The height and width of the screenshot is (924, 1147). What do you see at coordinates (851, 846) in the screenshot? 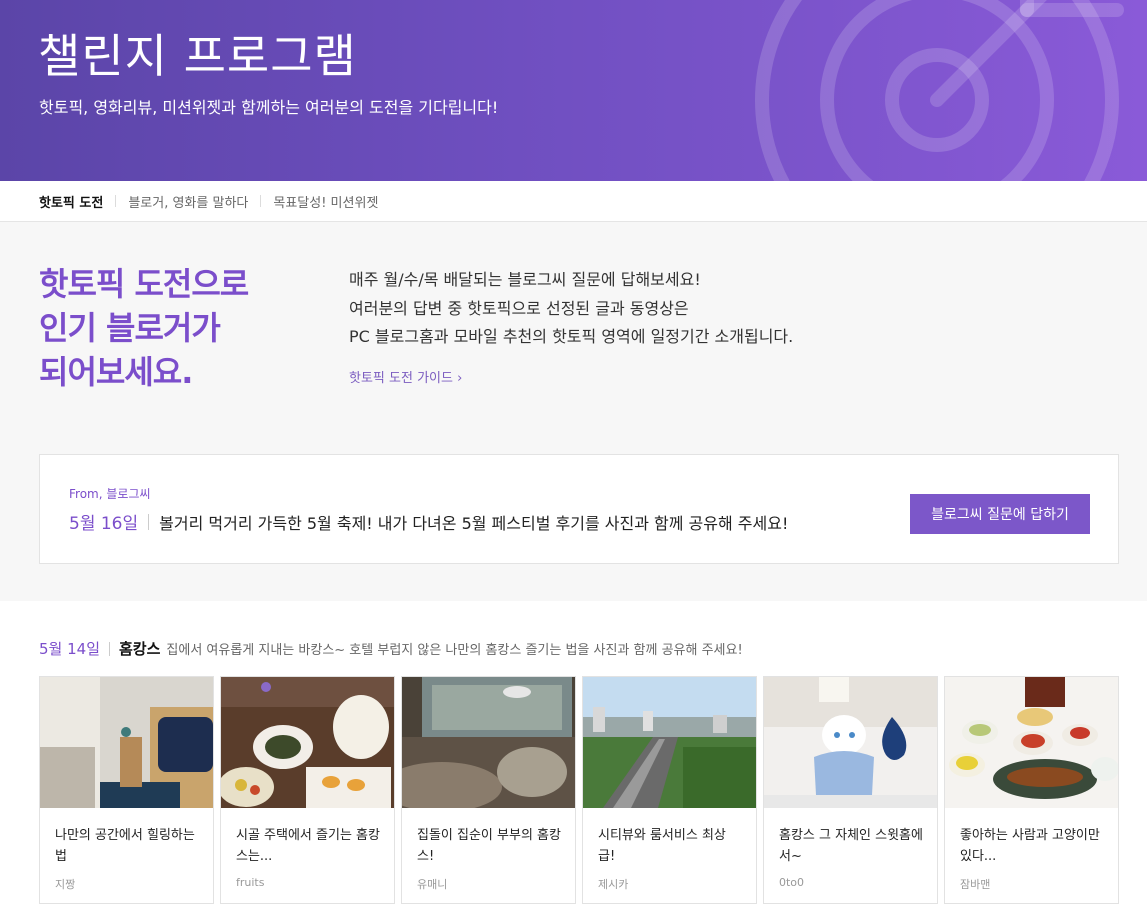
I see `post-title: 홈캉스 그 자체인 스윗홈에서~` at bounding box center [851, 846].